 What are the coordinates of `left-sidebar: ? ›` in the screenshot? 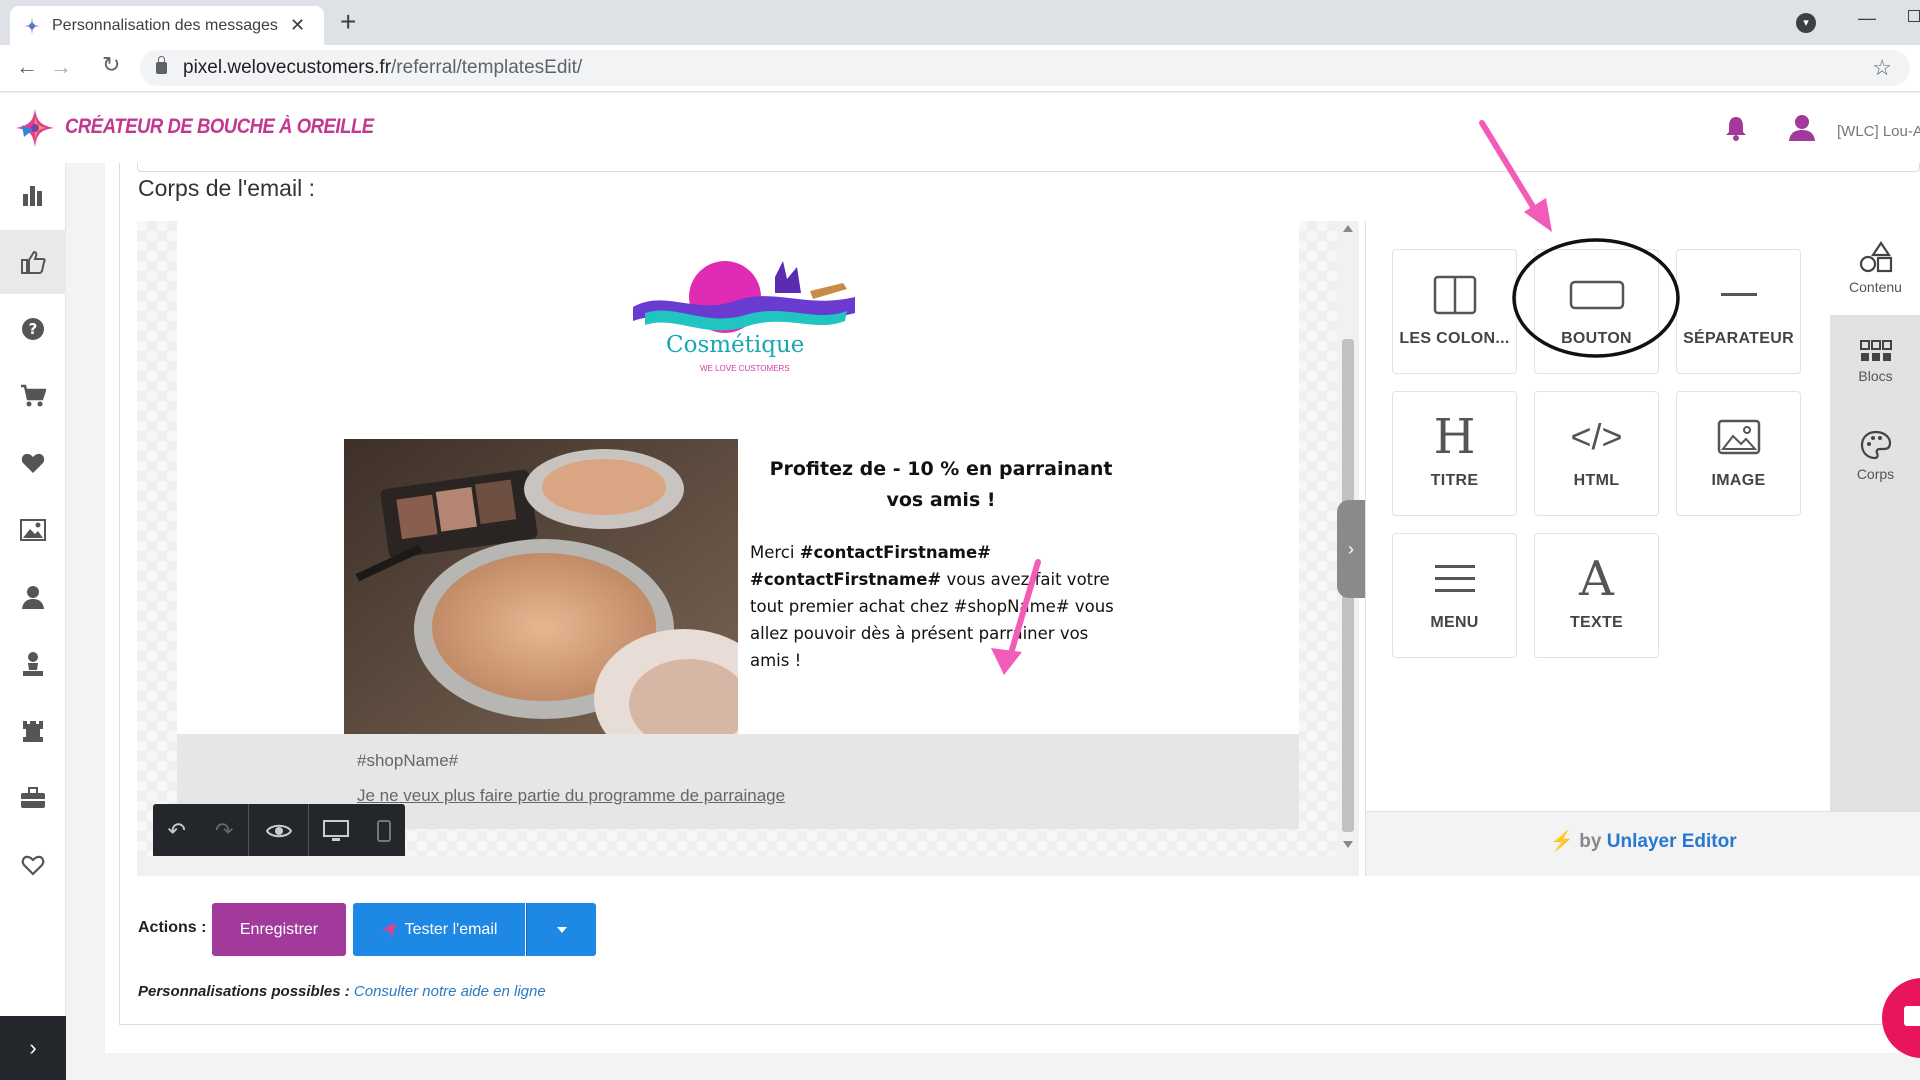 It's located at (33, 621).